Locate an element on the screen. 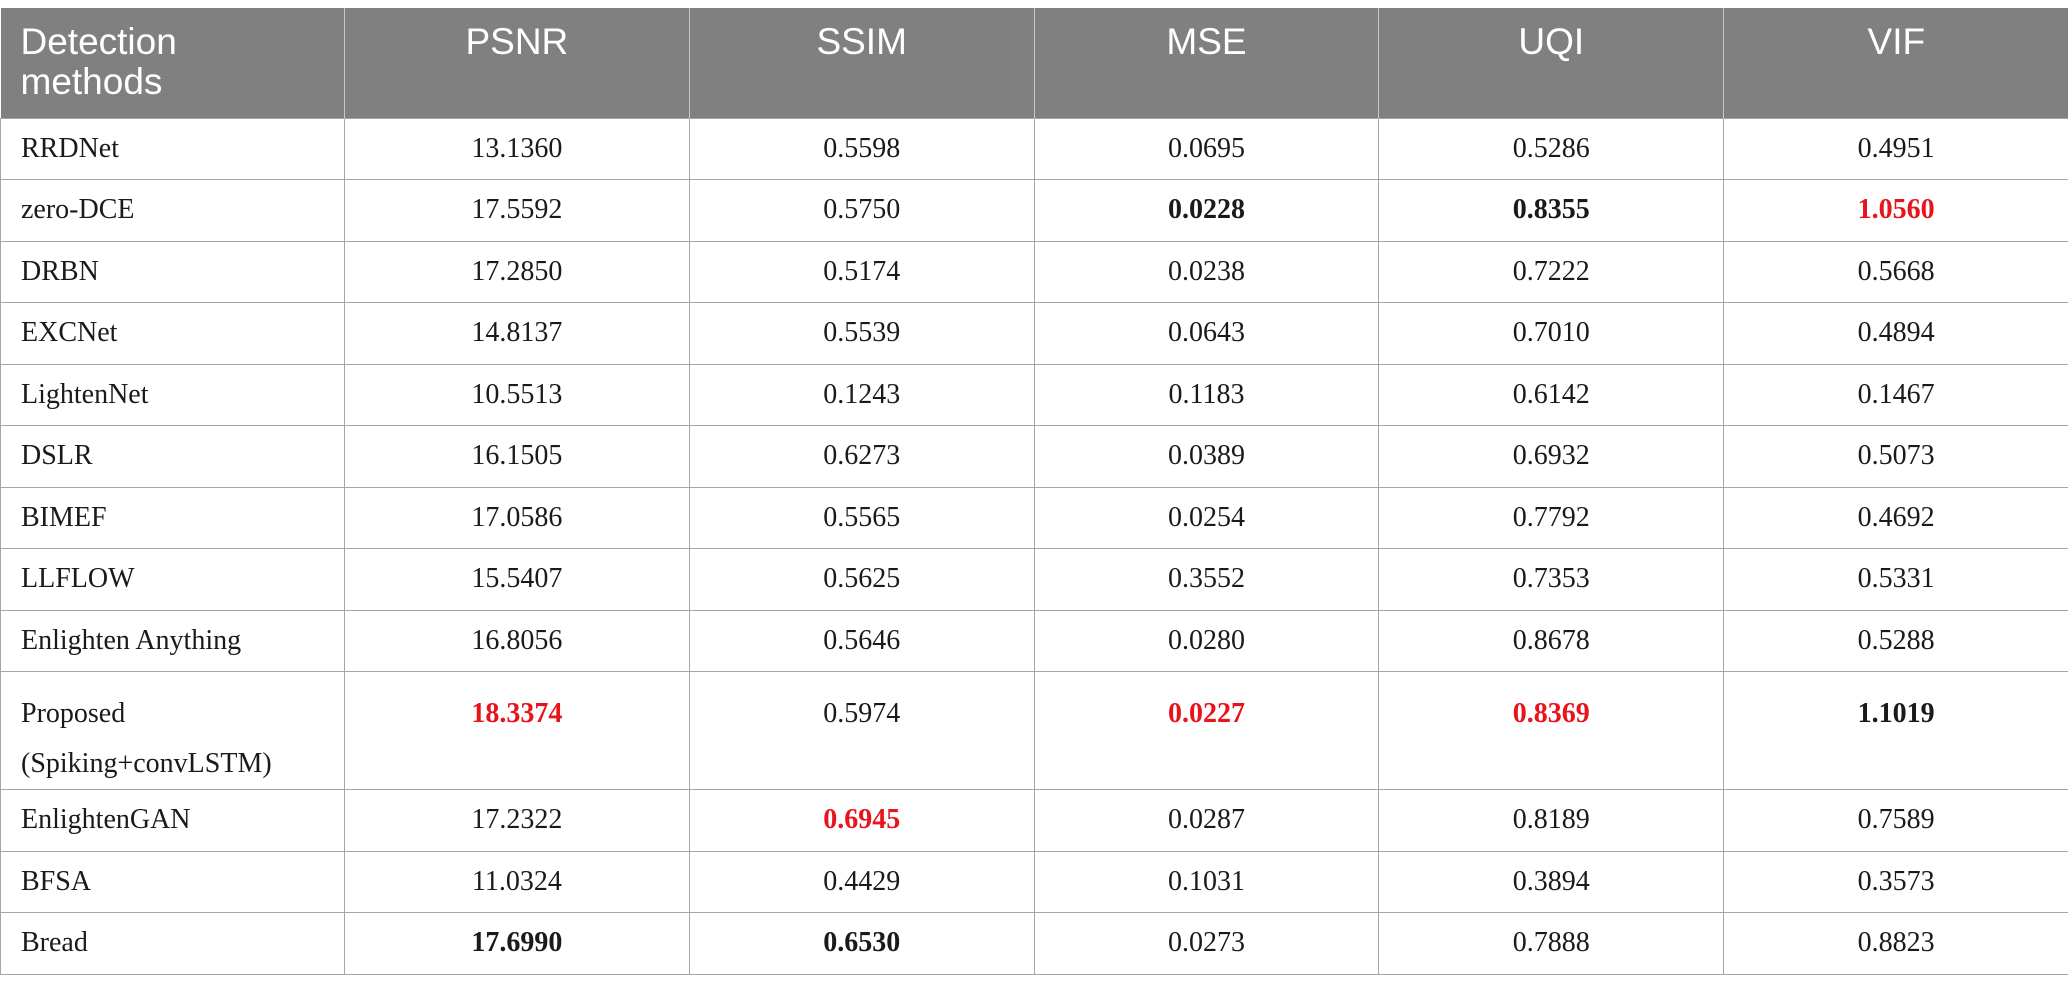 The image size is (2068, 985). cell-uqi: 0.8678 is located at coordinates (1551, 640).